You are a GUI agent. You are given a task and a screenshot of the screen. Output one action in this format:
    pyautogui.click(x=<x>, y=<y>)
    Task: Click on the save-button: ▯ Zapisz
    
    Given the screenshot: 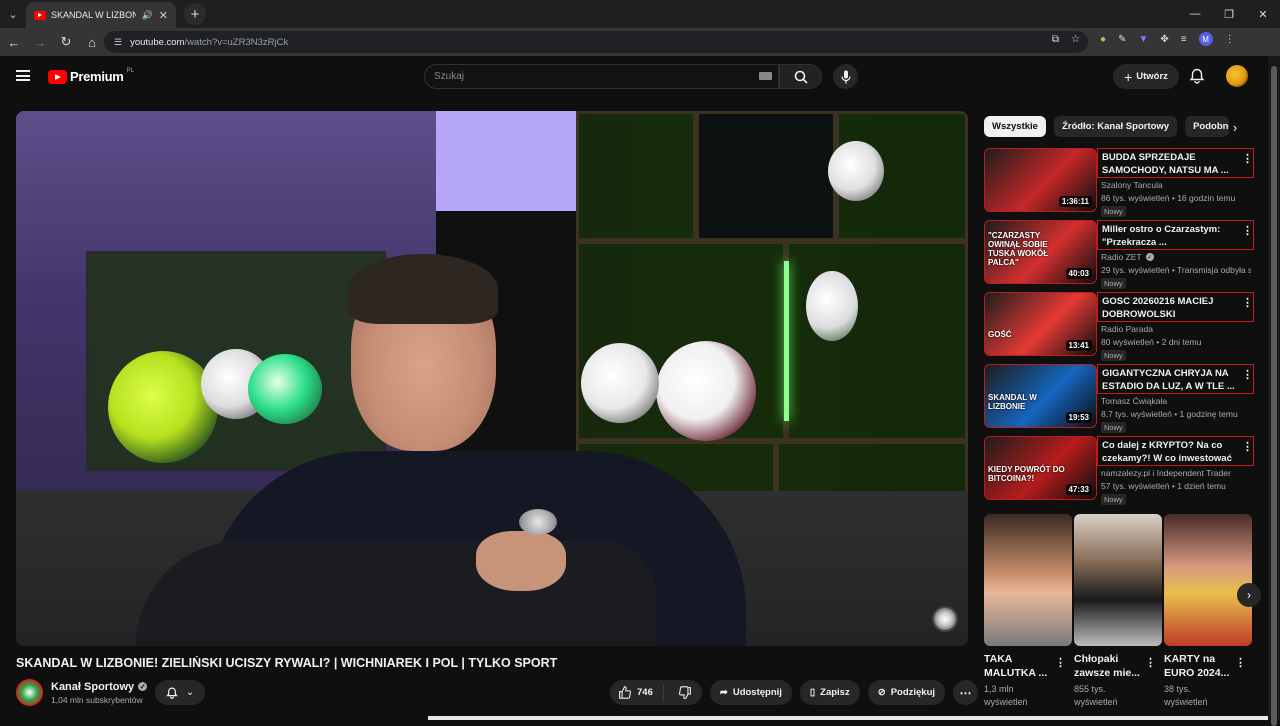 What is the action you would take?
    pyautogui.click(x=829, y=692)
    